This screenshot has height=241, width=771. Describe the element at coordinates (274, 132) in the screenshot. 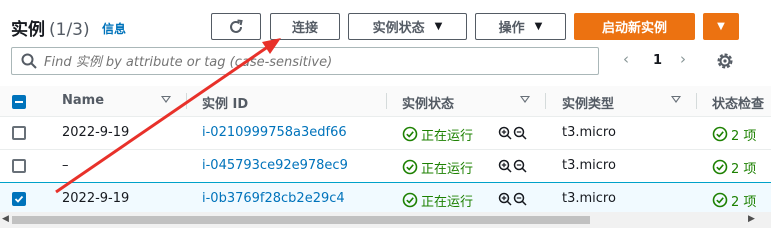

I see `instance-id-link: i-0210999758a3edf66` at that location.